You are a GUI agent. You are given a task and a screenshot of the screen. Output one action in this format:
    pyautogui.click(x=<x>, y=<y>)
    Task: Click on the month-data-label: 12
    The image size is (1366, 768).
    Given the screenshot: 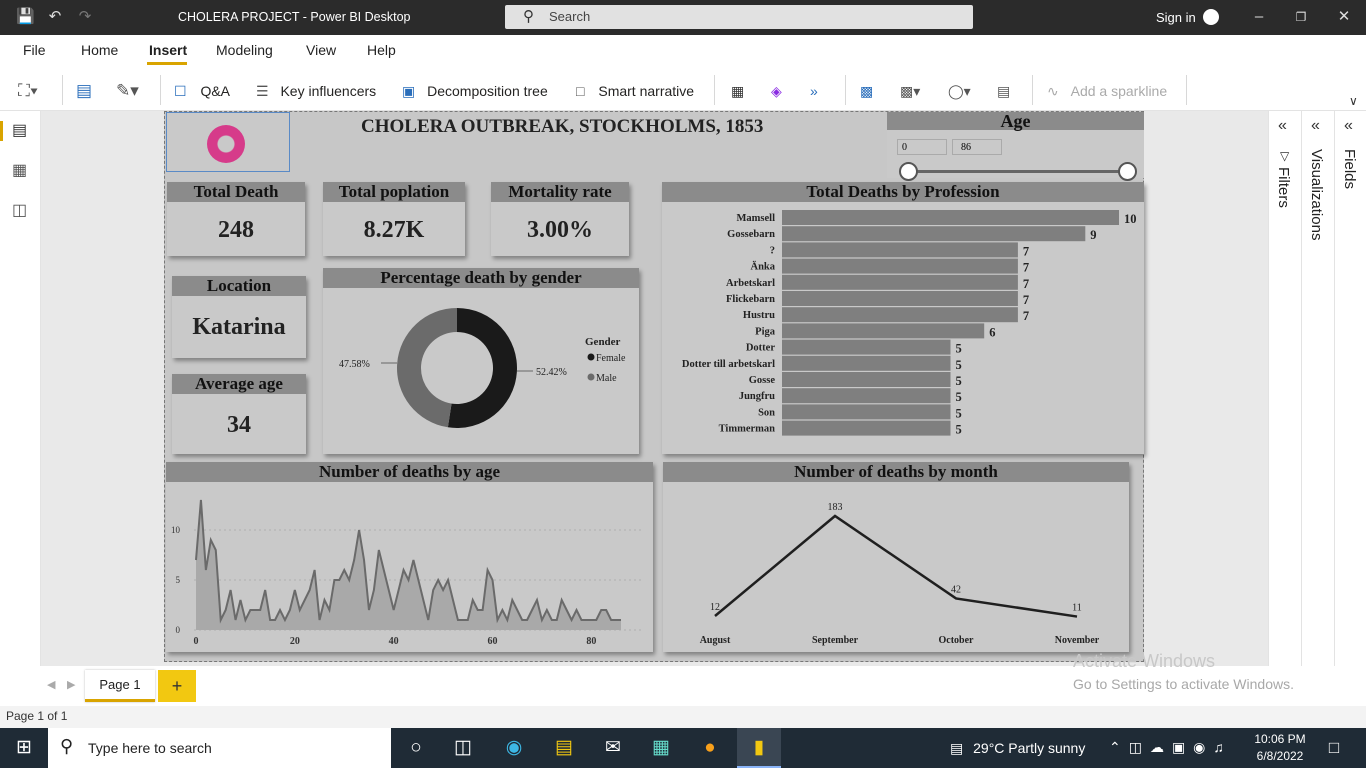 What is the action you would take?
    pyautogui.click(x=715, y=607)
    